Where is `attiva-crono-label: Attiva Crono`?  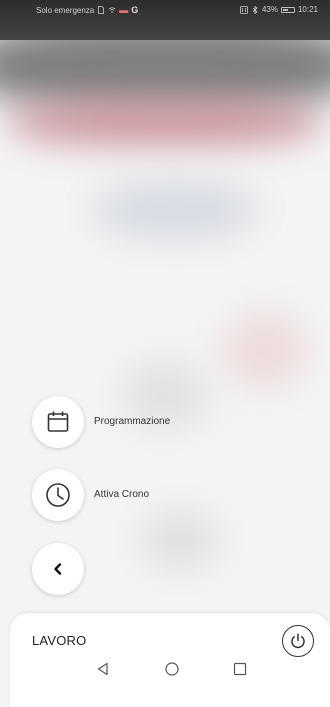 attiva-crono-label: Attiva Crono is located at coordinates (121, 494).